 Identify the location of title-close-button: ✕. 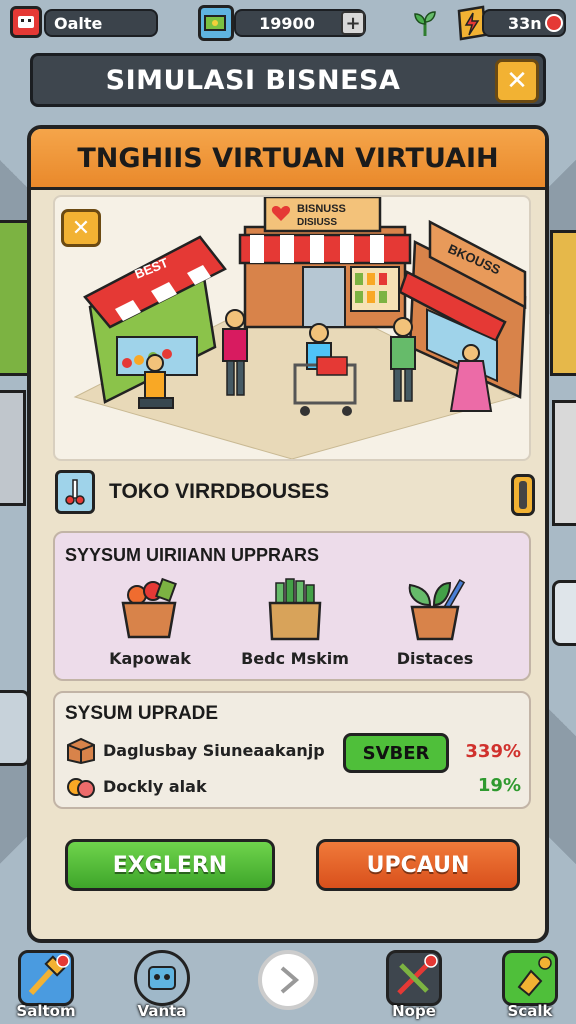
(517, 81).